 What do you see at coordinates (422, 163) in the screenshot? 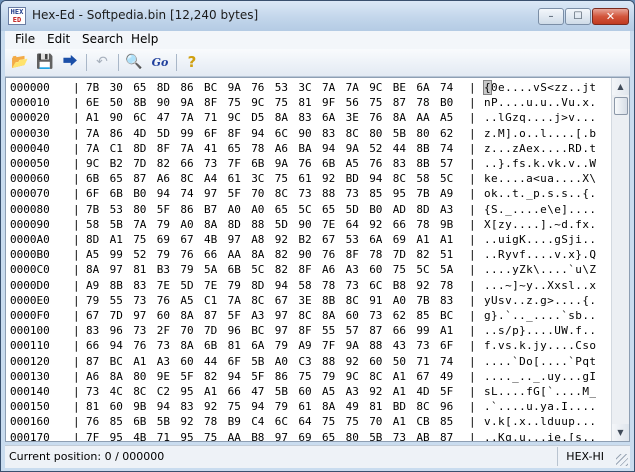
I see `hex-byte: 8B` at bounding box center [422, 163].